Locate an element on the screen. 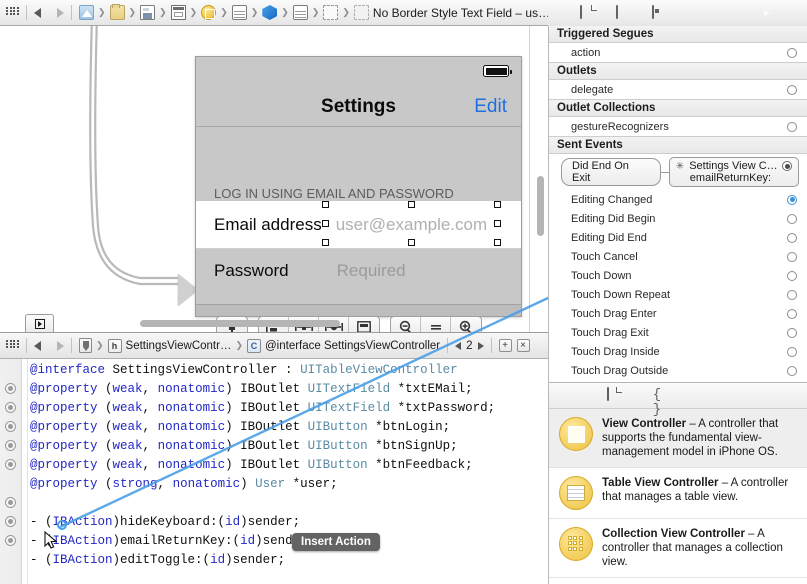  folder-icon is located at coordinates (117, 12).